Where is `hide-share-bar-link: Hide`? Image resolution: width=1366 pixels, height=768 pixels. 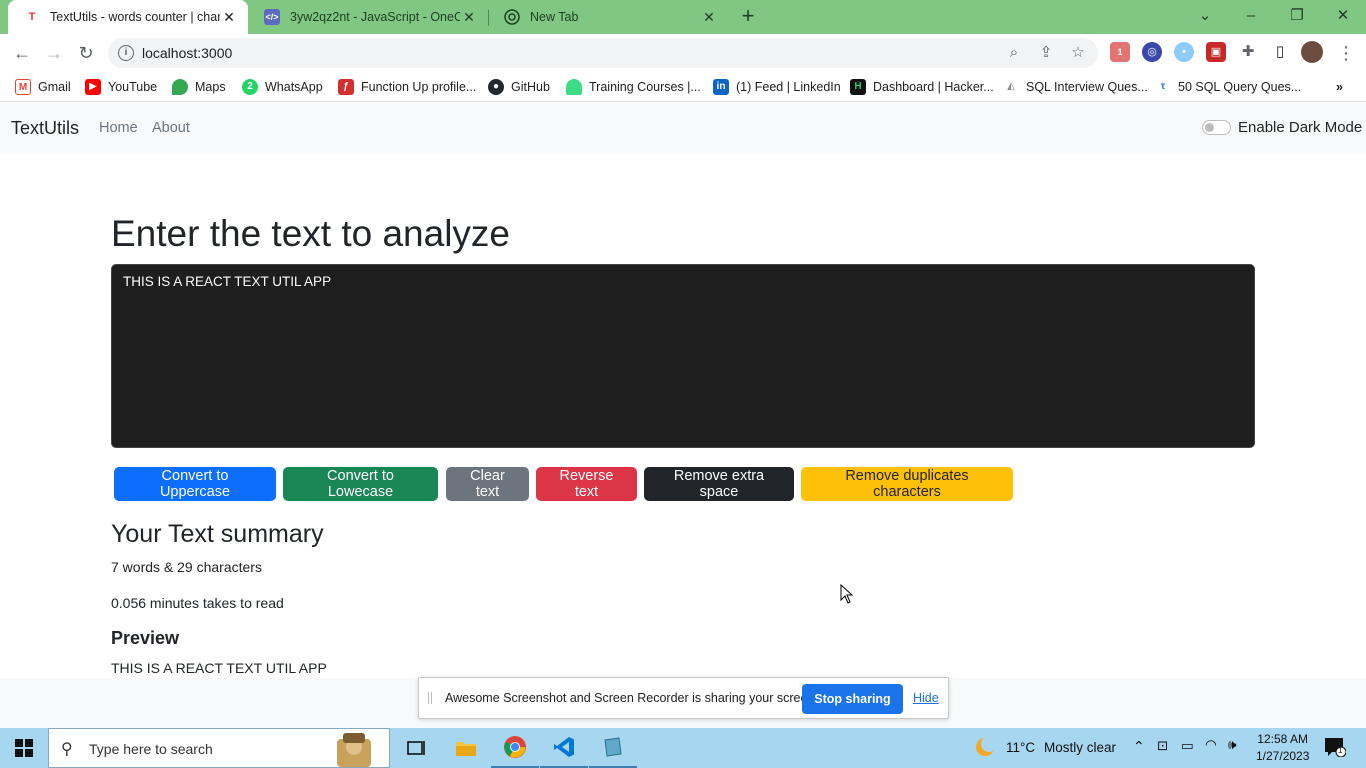
hide-share-bar-link: Hide is located at coordinates (926, 698).